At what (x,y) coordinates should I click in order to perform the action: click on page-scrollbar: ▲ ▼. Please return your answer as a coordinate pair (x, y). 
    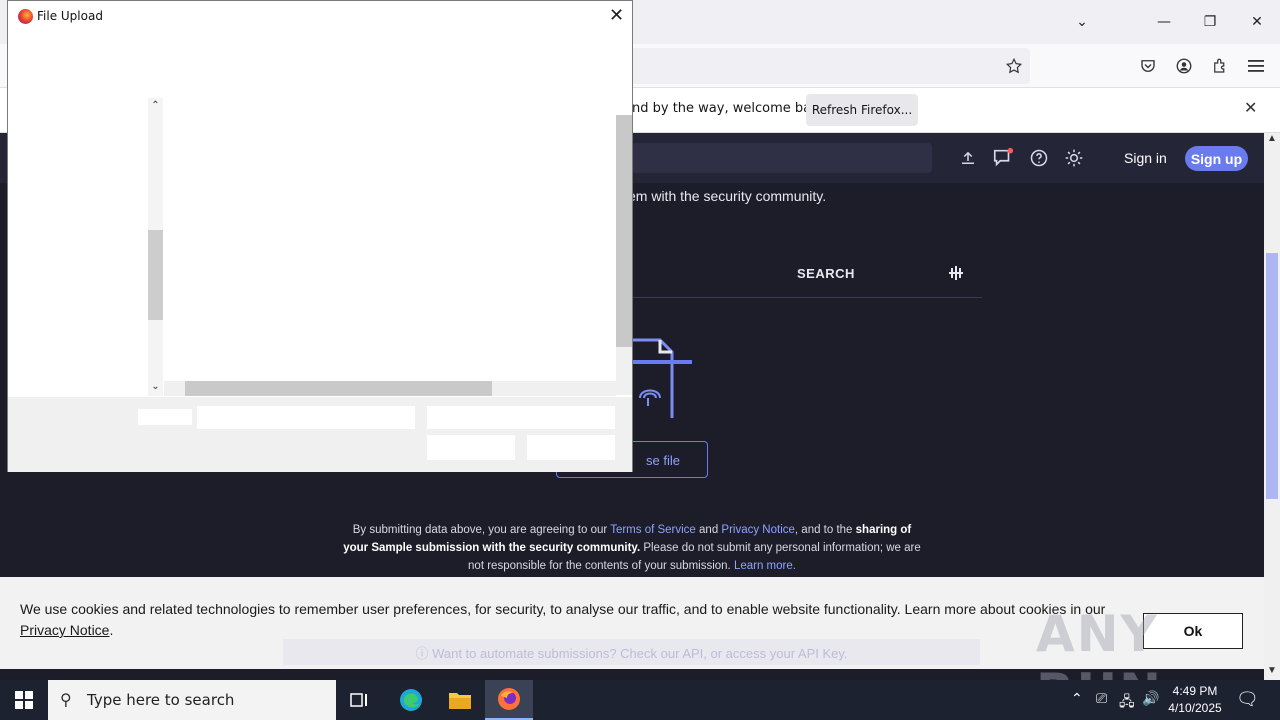
    Looking at the image, I should click on (1272, 406).